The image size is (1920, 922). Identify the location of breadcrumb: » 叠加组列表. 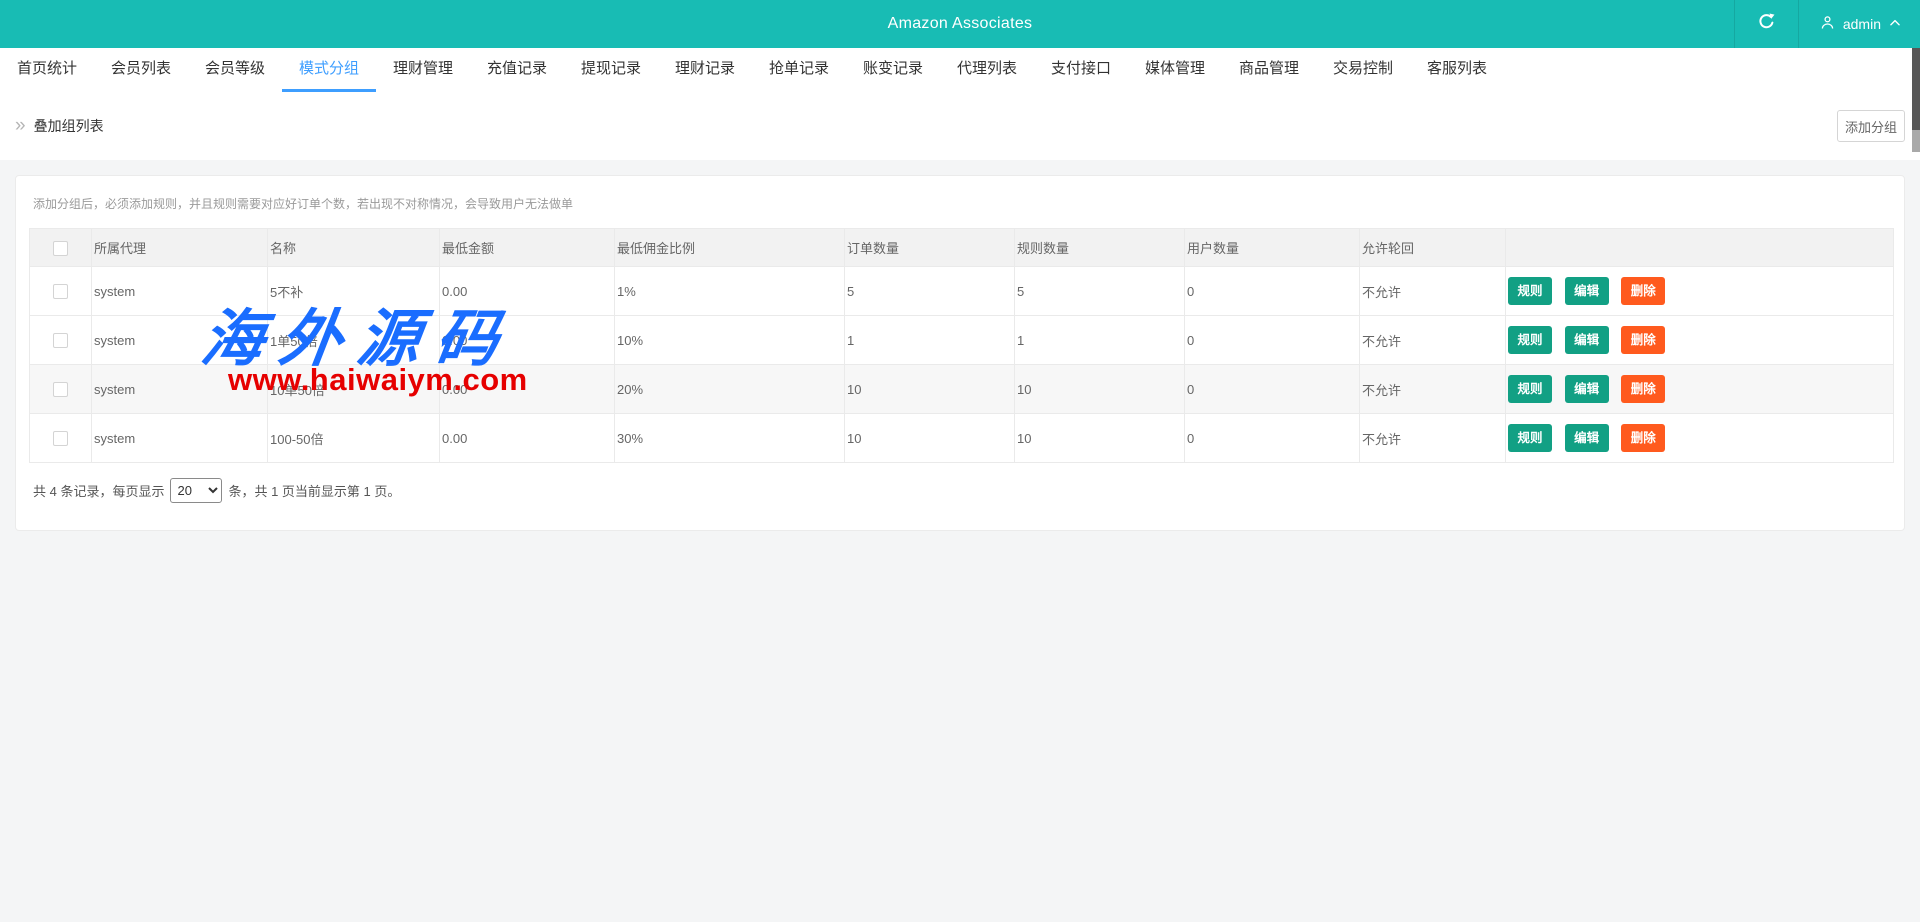
(59, 126).